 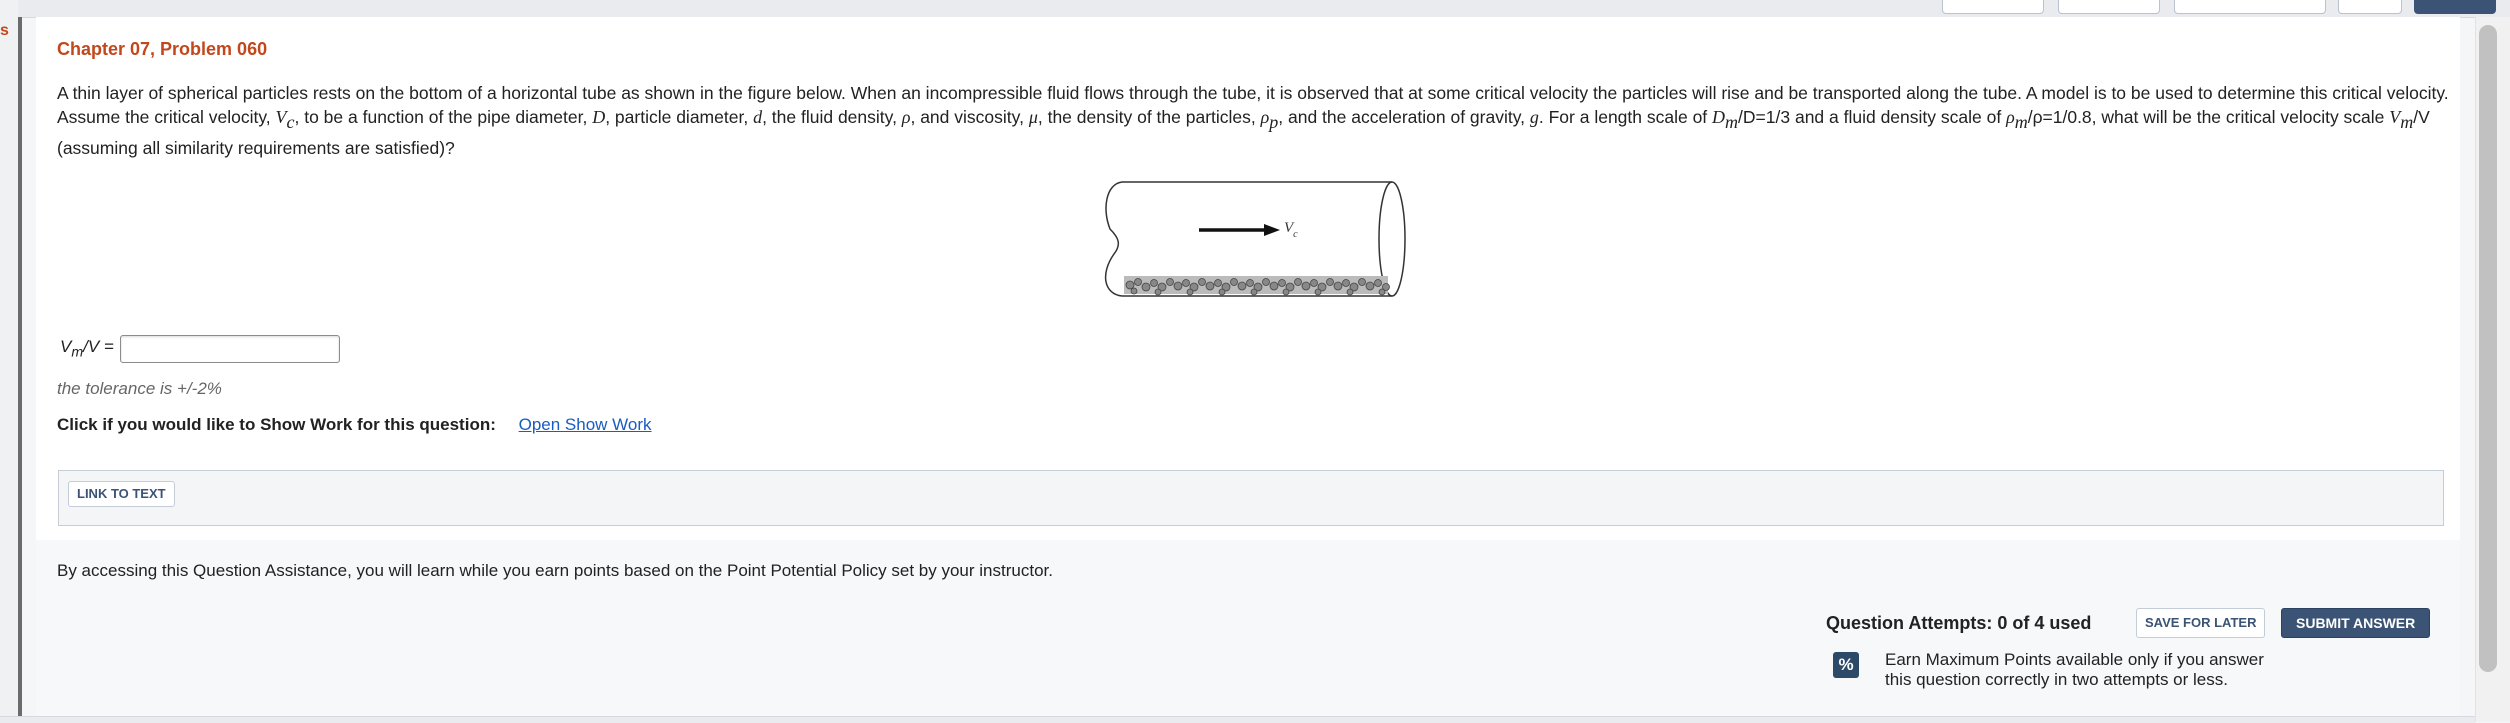 What do you see at coordinates (1291, 230) in the screenshot?
I see `velocity-label: Vc` at bounding box center [1291, 230].